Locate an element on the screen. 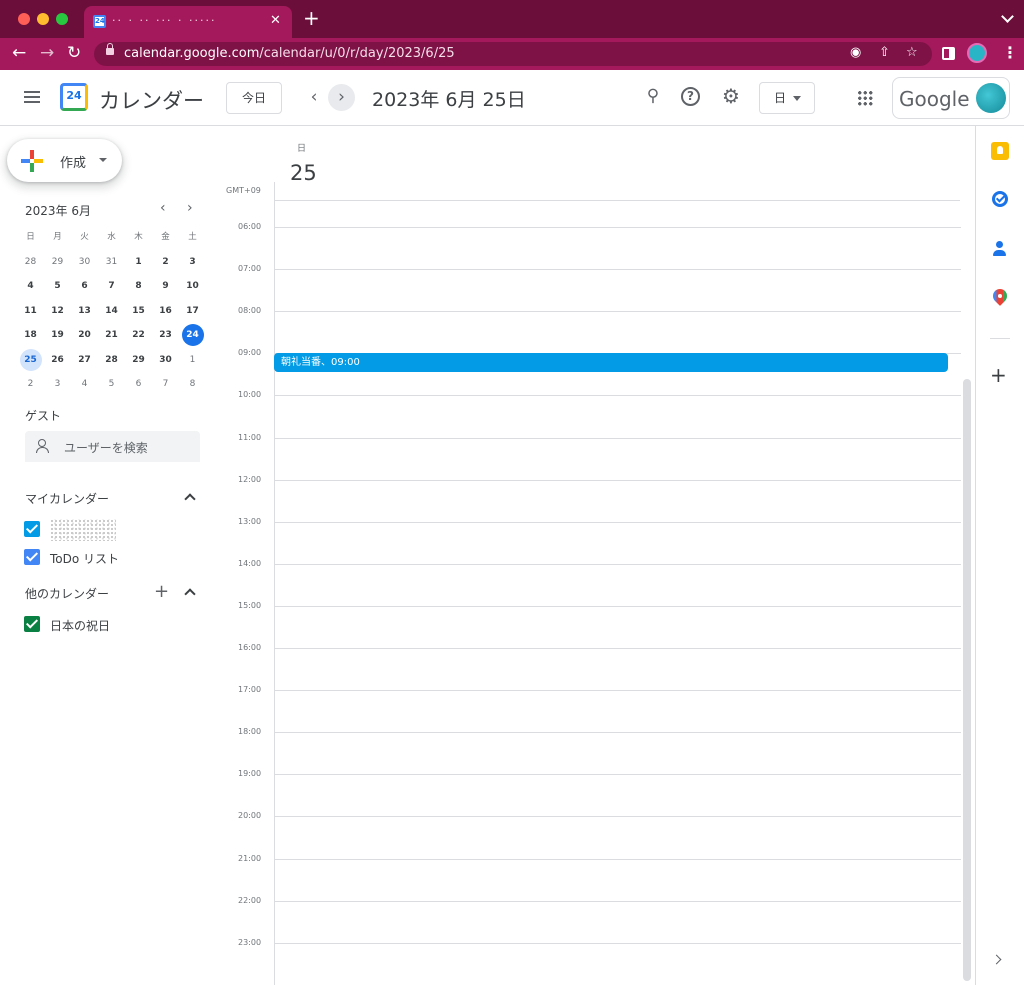 This screenshot has width=1024, height=985. add-other-calendar-plus-icon: + is located at coordinates (161, 592).